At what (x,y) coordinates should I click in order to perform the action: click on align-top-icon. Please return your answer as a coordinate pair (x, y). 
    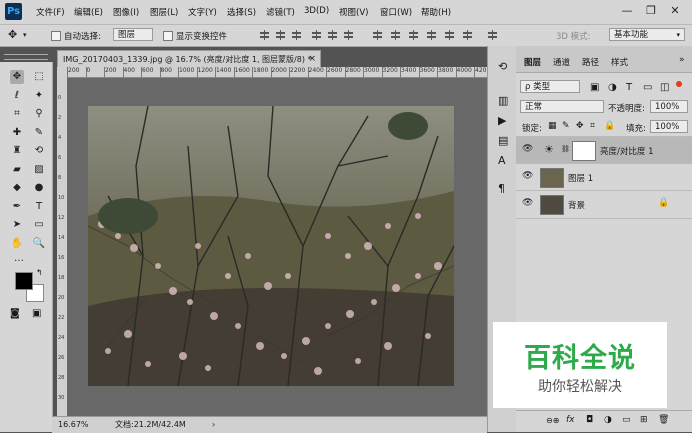
    Looking at the image, I should click on (264, 35).